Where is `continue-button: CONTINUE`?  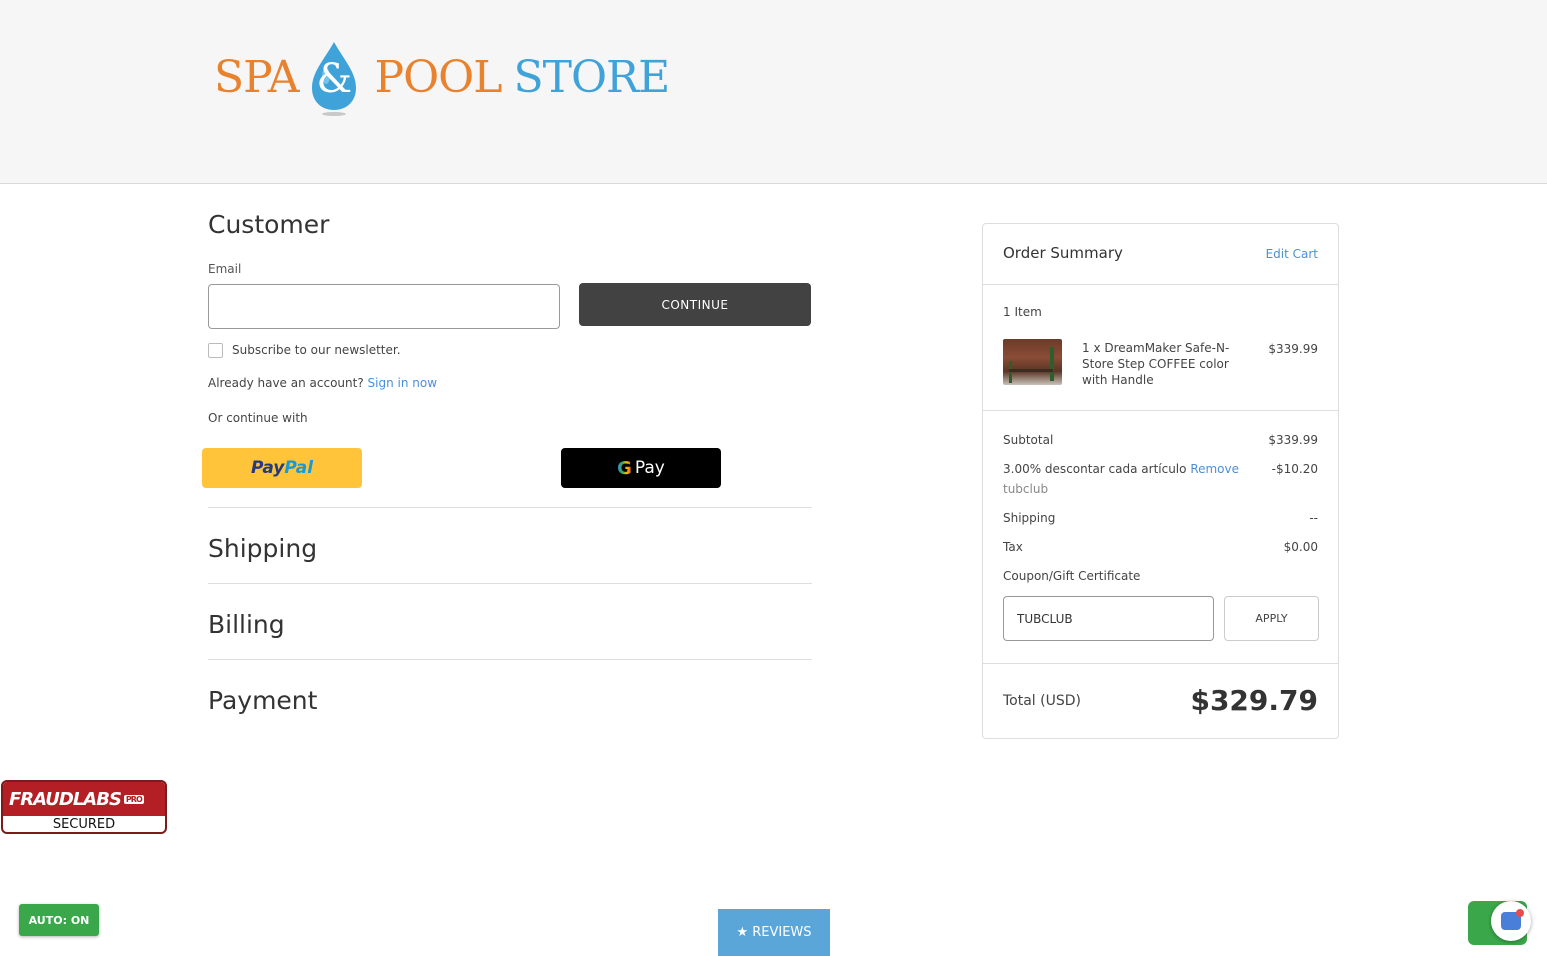
continue-button: CONTINUE is located at coordinates (695, 304).